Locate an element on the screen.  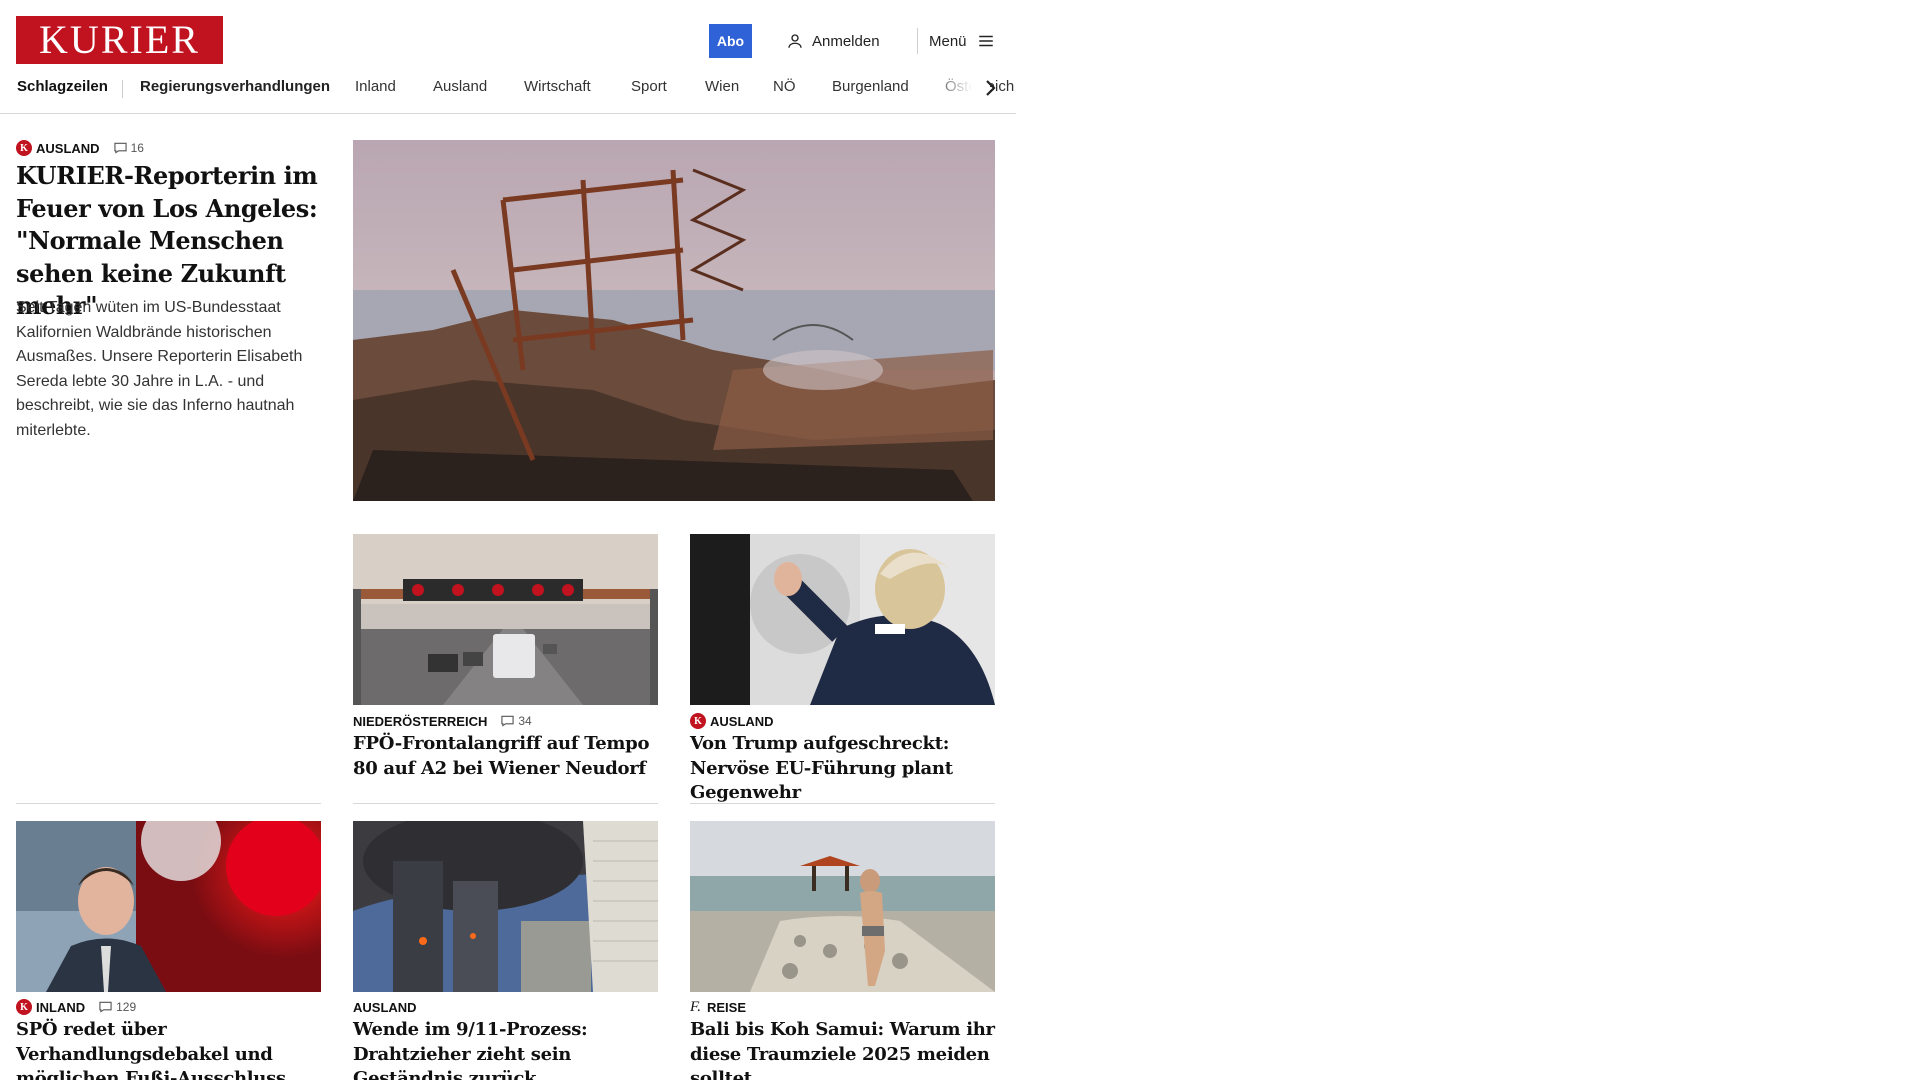
freizeit-icon: f. is located at coordinates (695, 1006).